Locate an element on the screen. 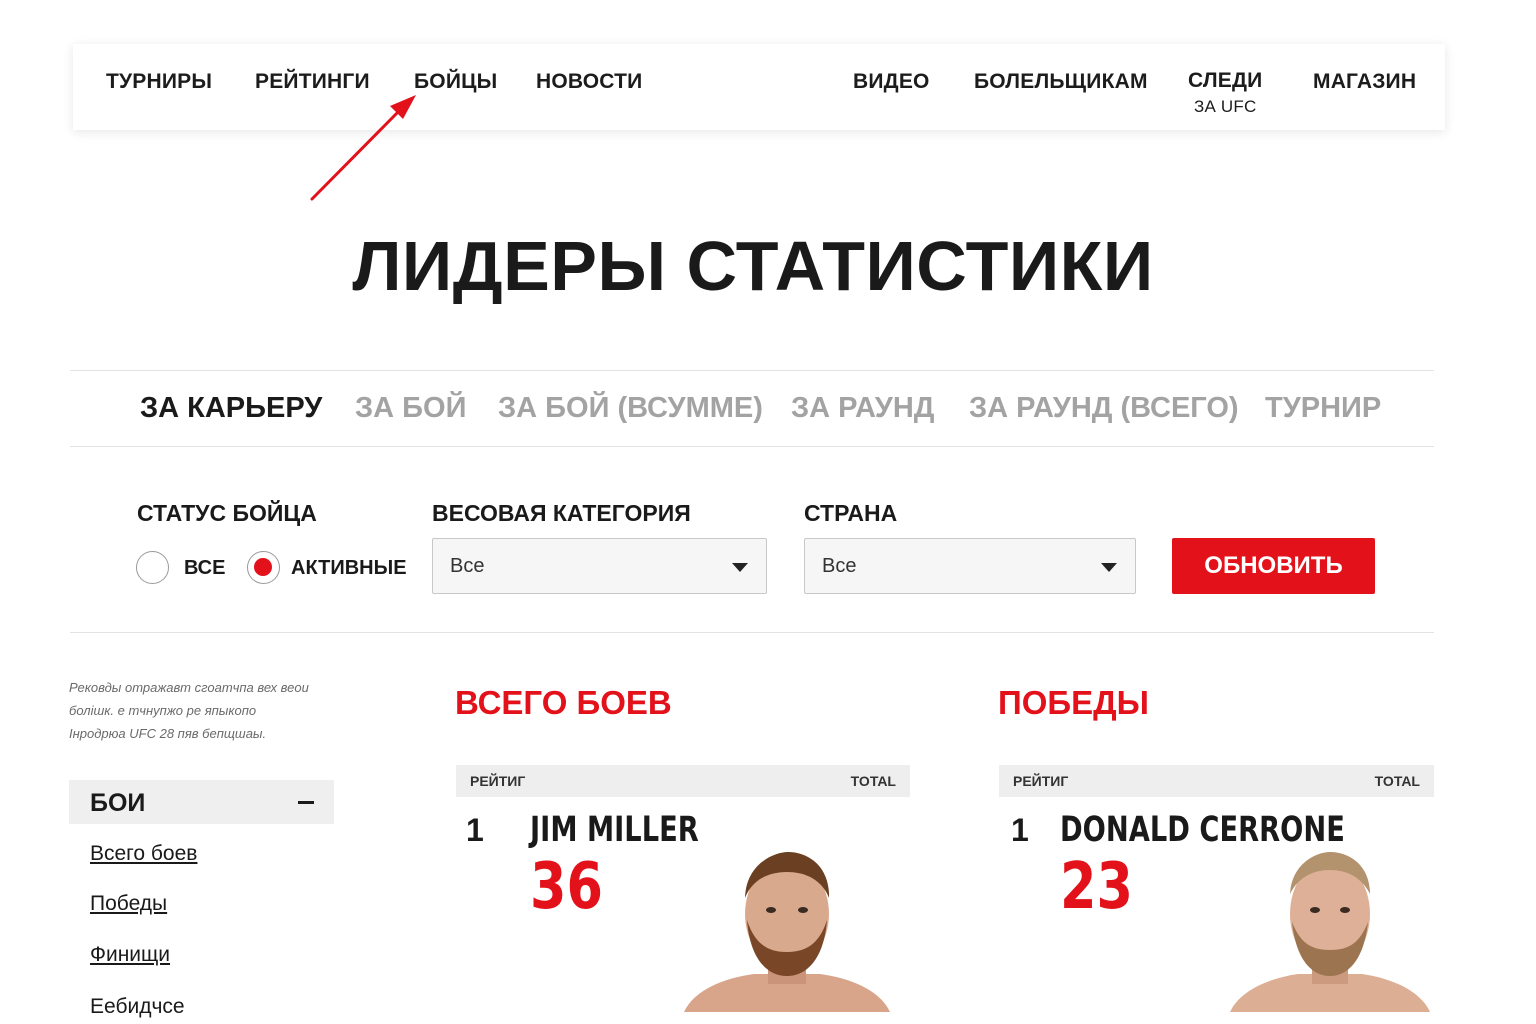 Image resolution: width=1536 pixels, height=1024 pixels. records-note-line: Інродрюа UFC 28 пяв бепщшаы. is located at coordinates (168, 733).